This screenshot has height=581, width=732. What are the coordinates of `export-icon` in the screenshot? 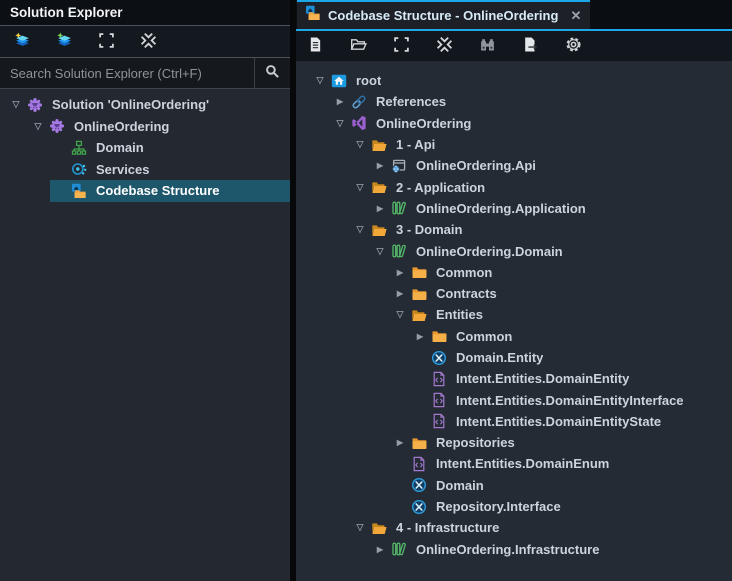 It's located at (530, 46).